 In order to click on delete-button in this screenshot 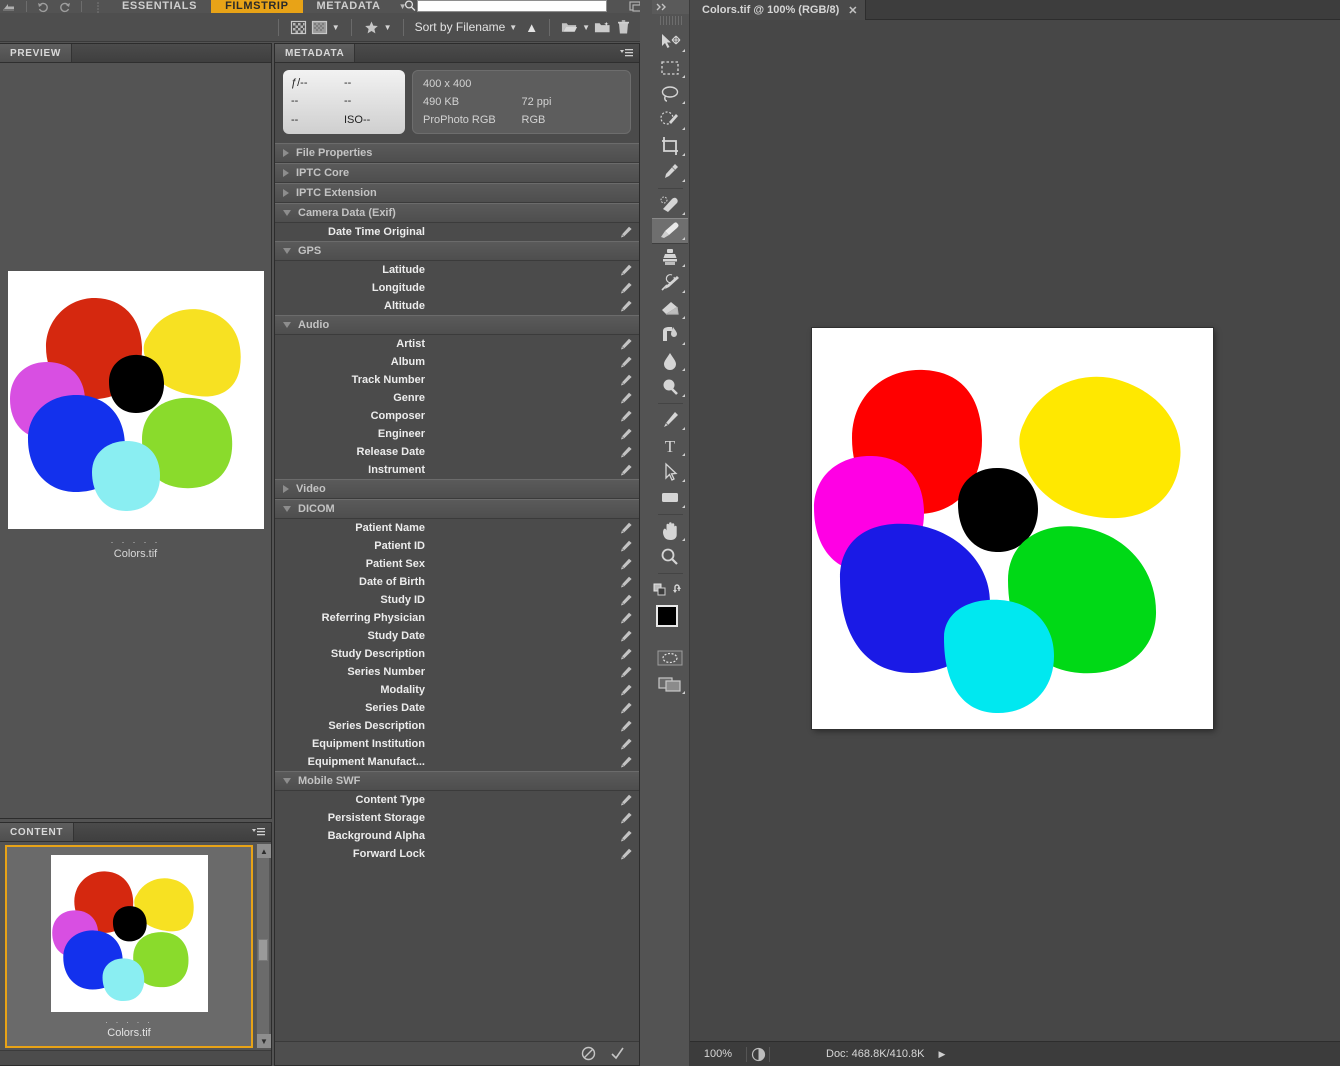, I will do `click(623, 27)`.